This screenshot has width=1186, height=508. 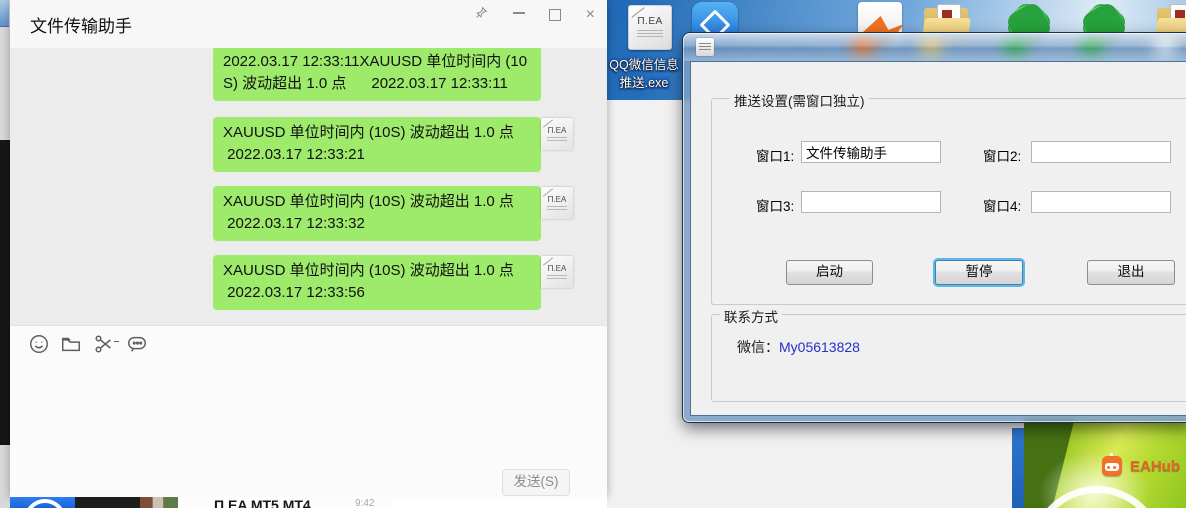 What do you see at coordinates (536, 482) in the screenshot?
I see `send-button: 发送(S)` at bounding box center [536, 482].